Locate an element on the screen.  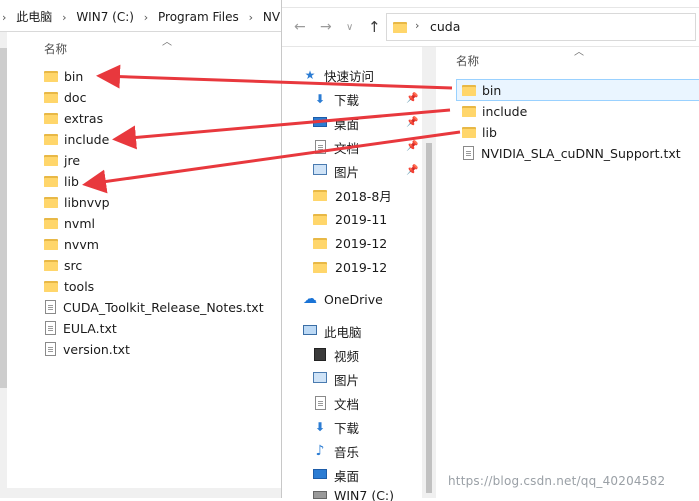
list-item: libnvvp is located at coordinates (154, 202).